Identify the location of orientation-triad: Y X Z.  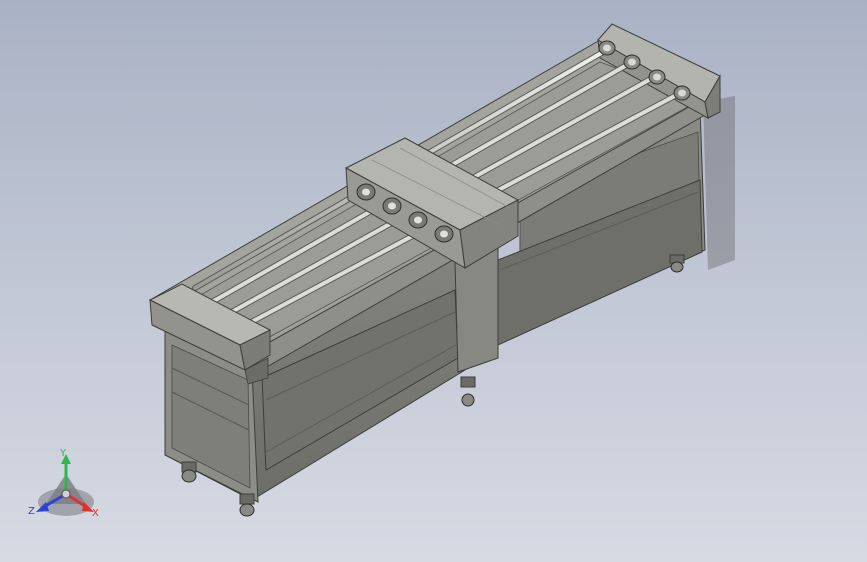
(63, 483).